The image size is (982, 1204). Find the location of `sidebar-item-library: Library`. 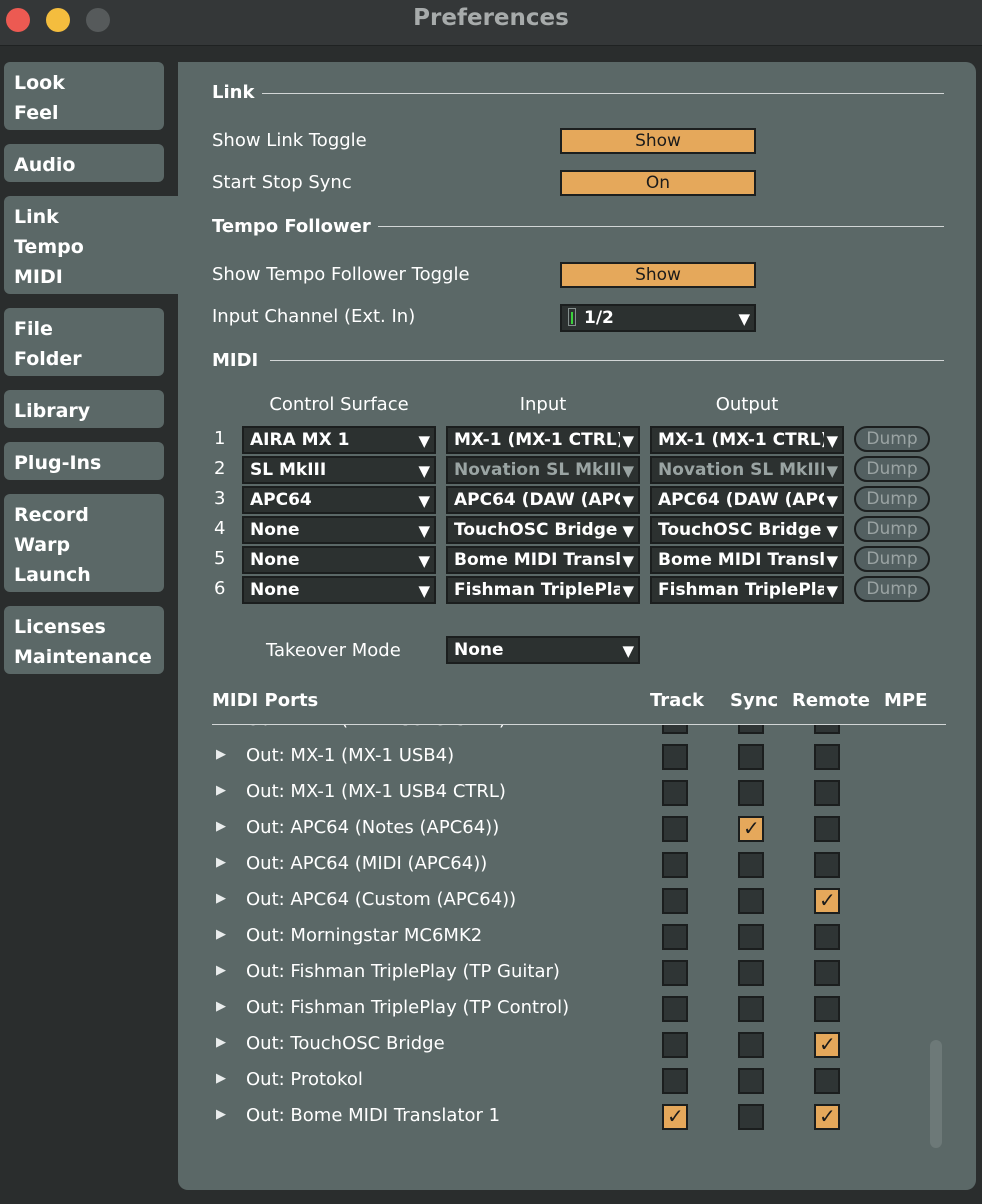

sidebar-item-library: Library is located at coordinates (84, 411).